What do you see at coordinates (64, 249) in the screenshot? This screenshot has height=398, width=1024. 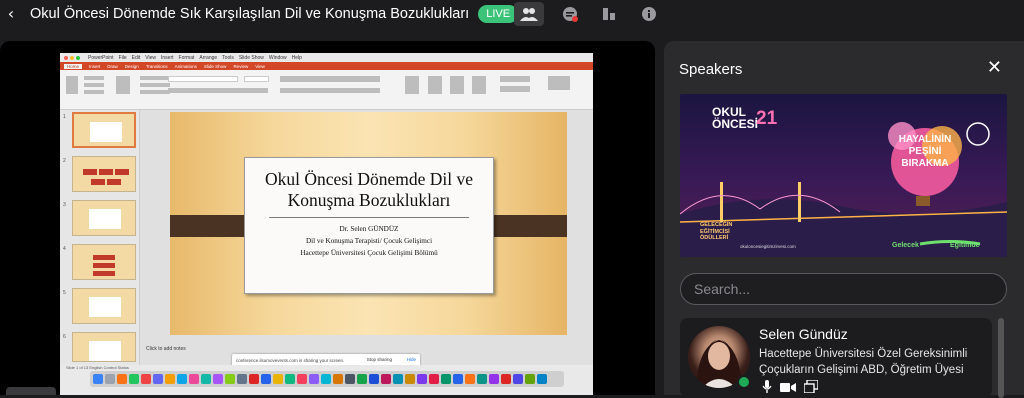 I see `thumb-number: 4` at bounding box center [64, 249].